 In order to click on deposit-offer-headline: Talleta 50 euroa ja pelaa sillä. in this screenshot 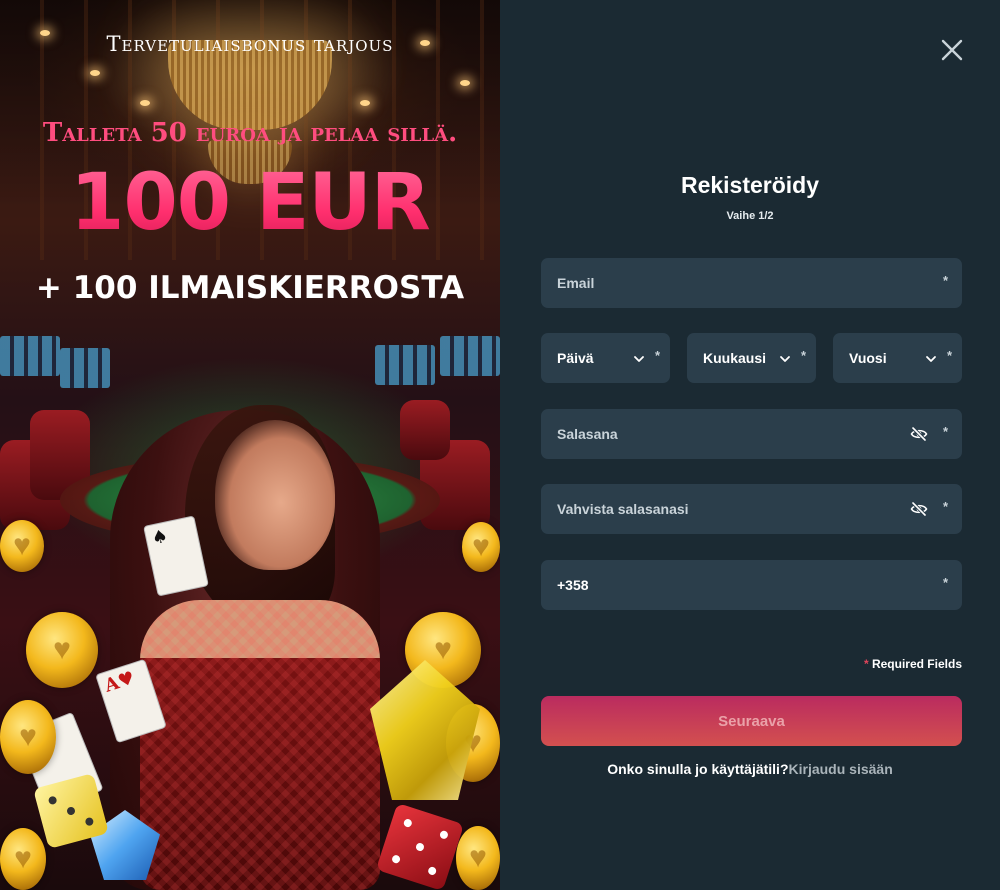, I will do `click(250, 133)`.